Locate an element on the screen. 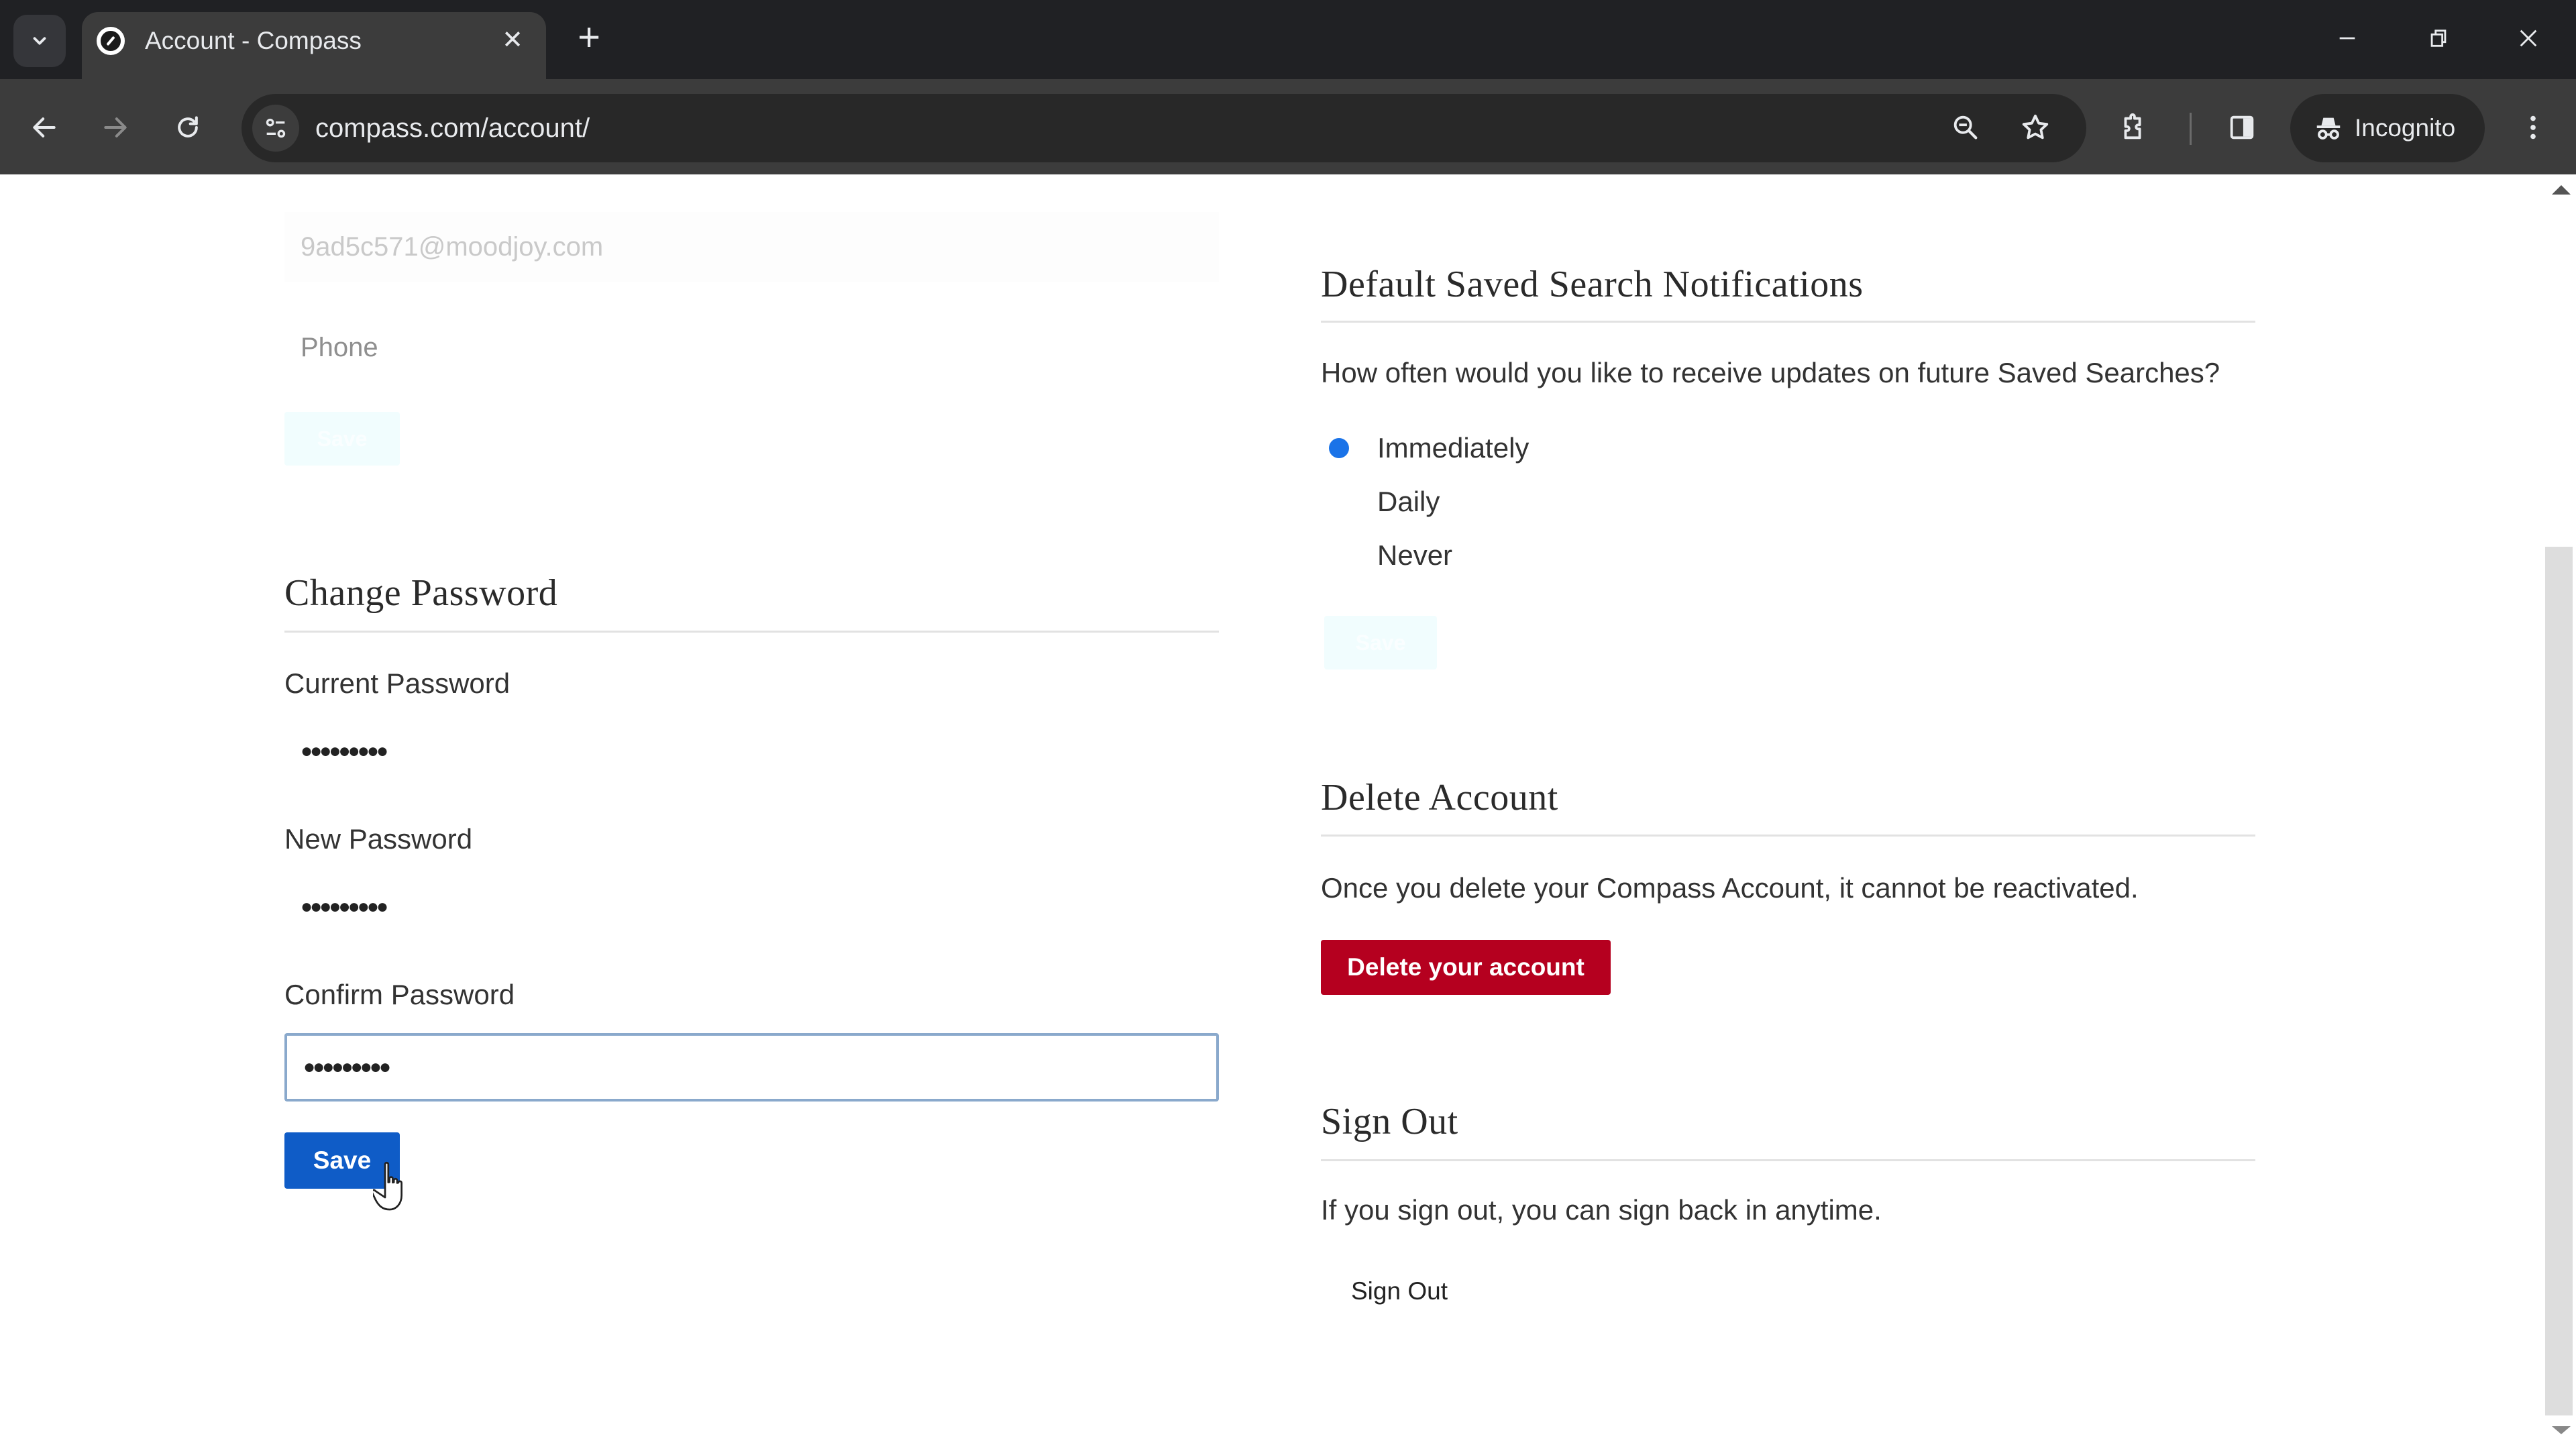 The height and width of the screenshot is (1449, 2576). side-panel-button is located at coordinates (2242, 127).